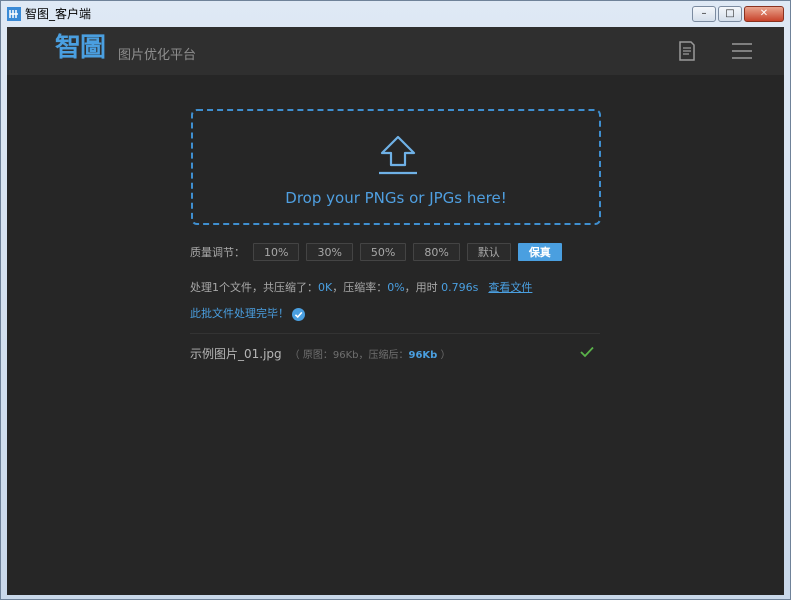 The height and width of the screenshot is (600, 791). What do you see at coordinates (587, 352) in the screenshot?
I see `checkmark-icon` at bounding box center [587, 352].